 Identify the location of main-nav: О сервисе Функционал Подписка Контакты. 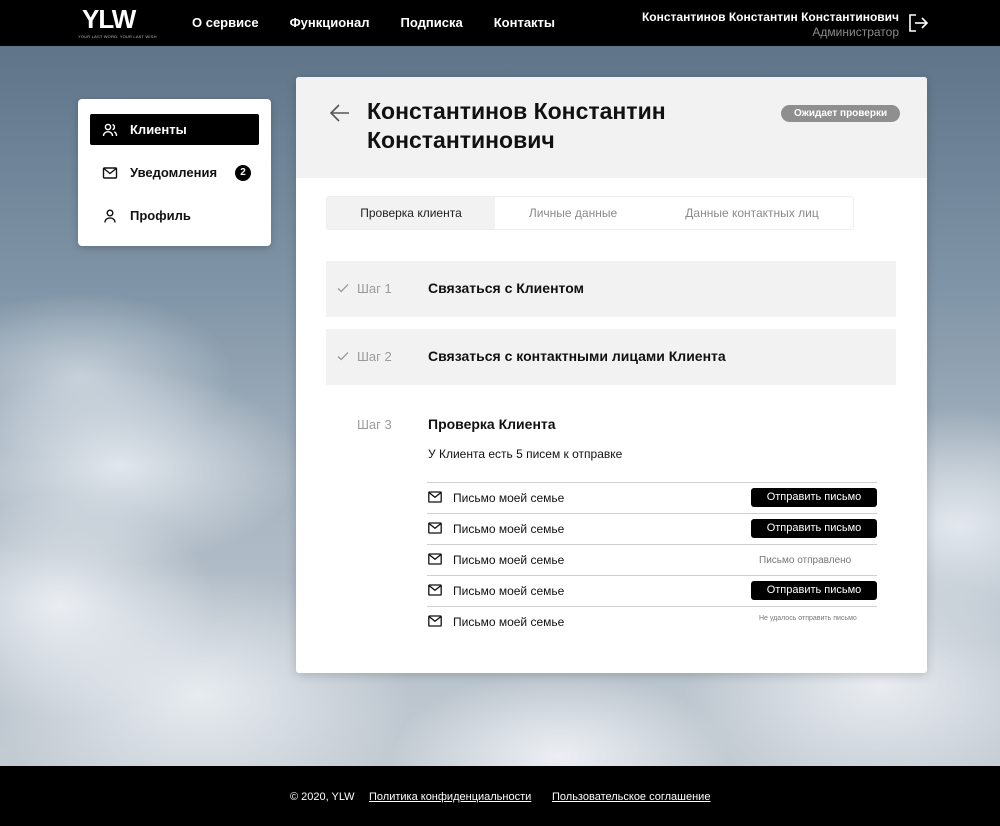
(389, 23).